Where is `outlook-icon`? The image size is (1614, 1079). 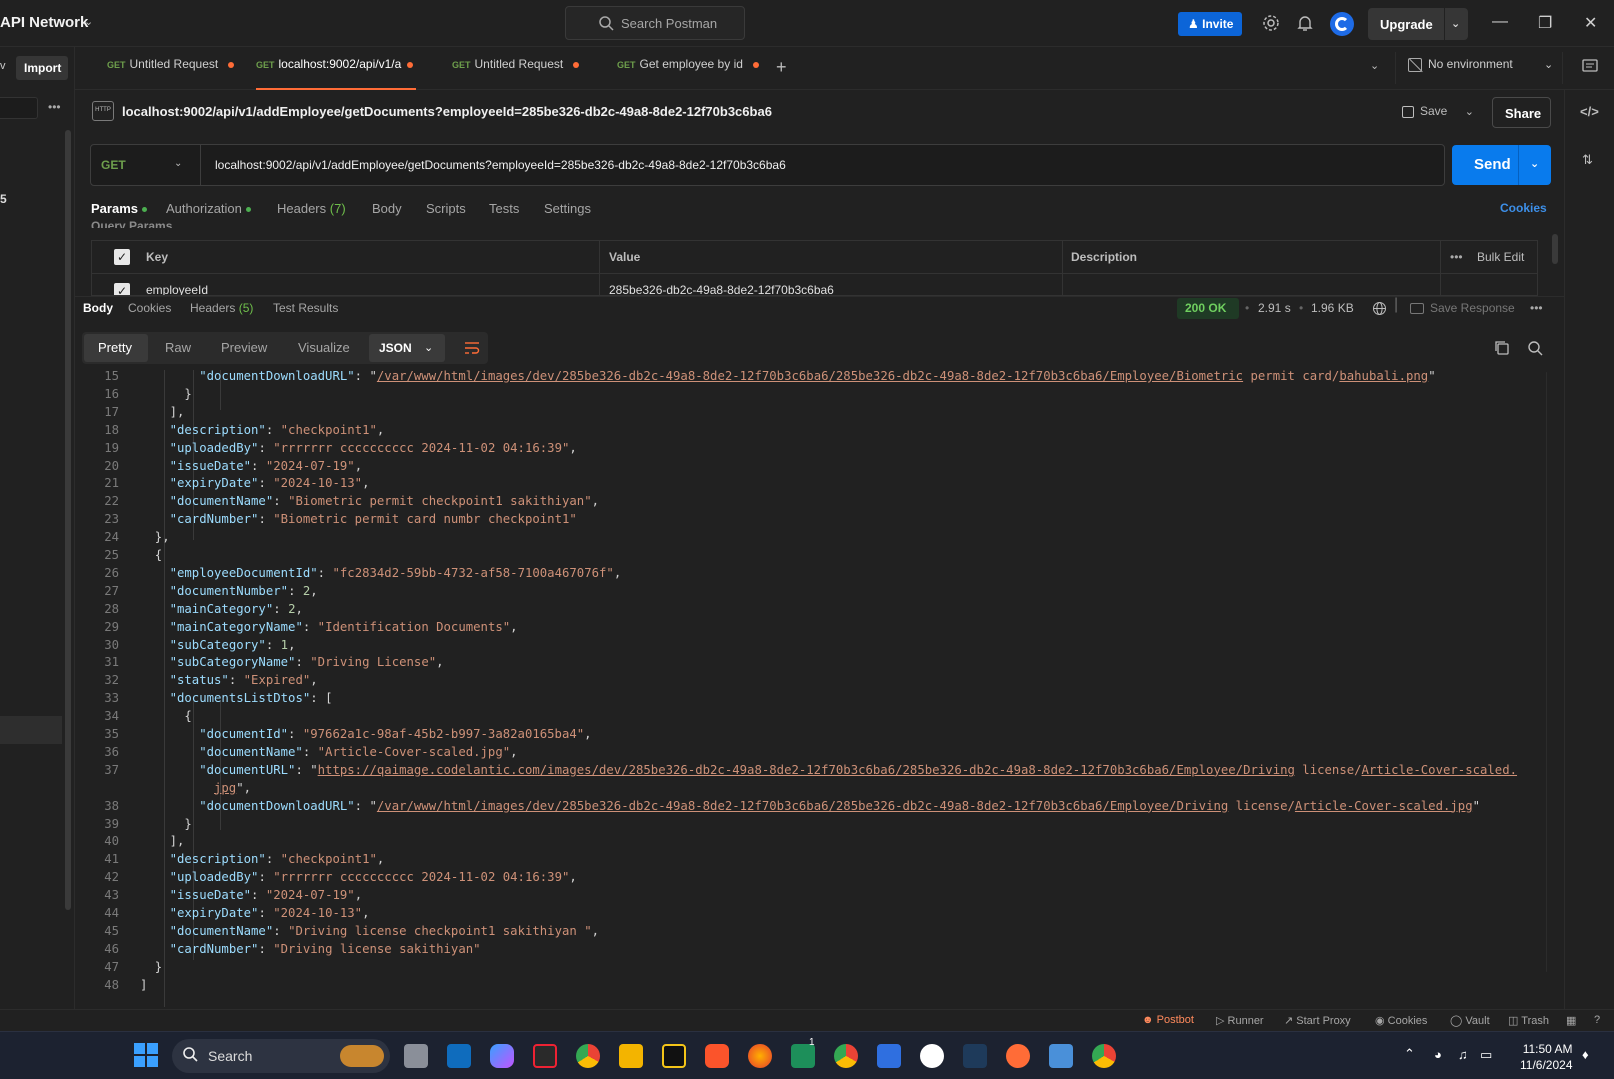
outlook-icon is located at coordinates (459, 1056).